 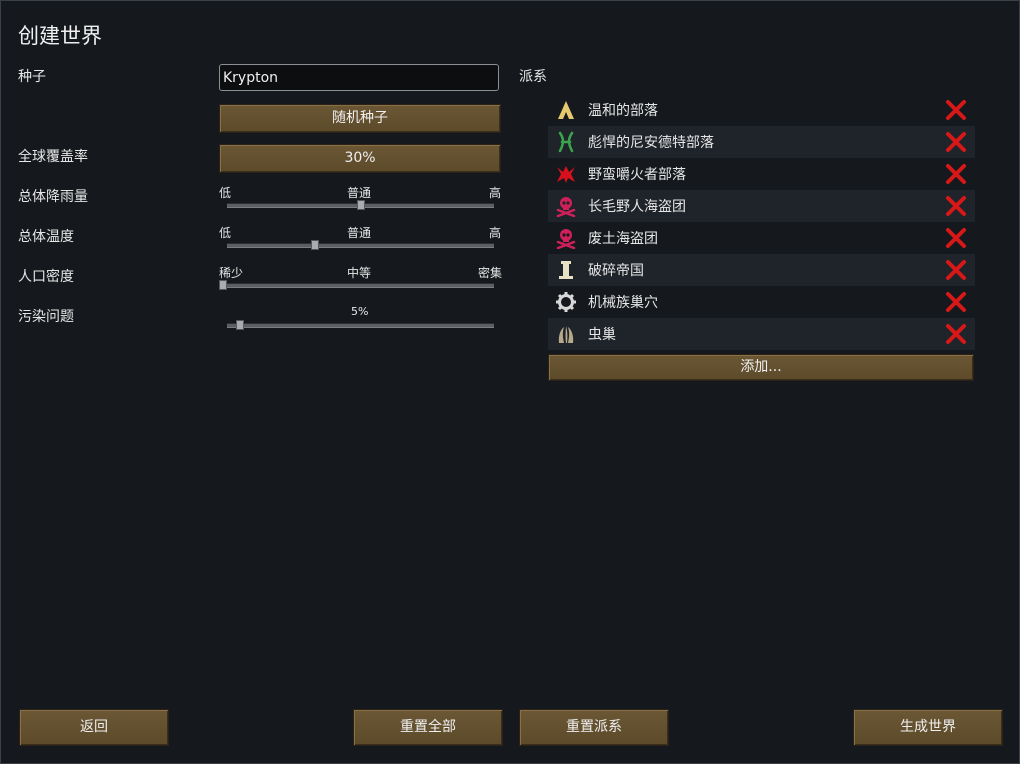 I want to click on population-slider, so click(x=356, y=285).